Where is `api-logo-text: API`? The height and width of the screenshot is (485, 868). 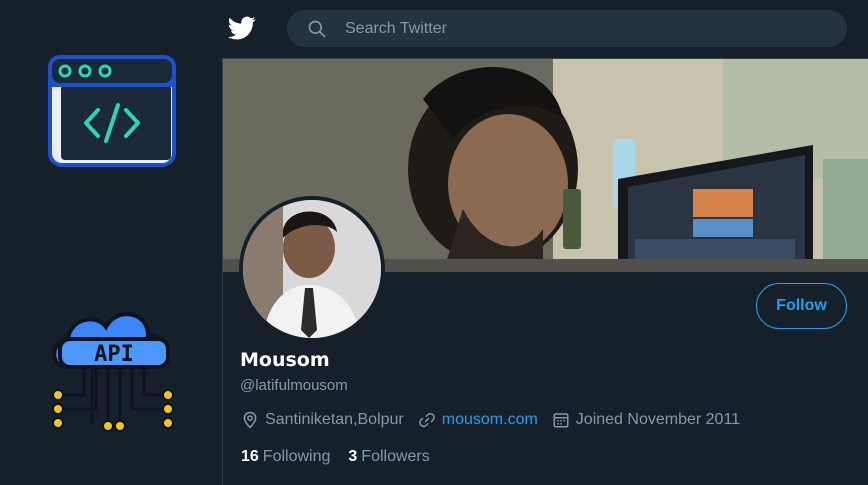 api-logo-text: API is located at coordinates (114, 354).